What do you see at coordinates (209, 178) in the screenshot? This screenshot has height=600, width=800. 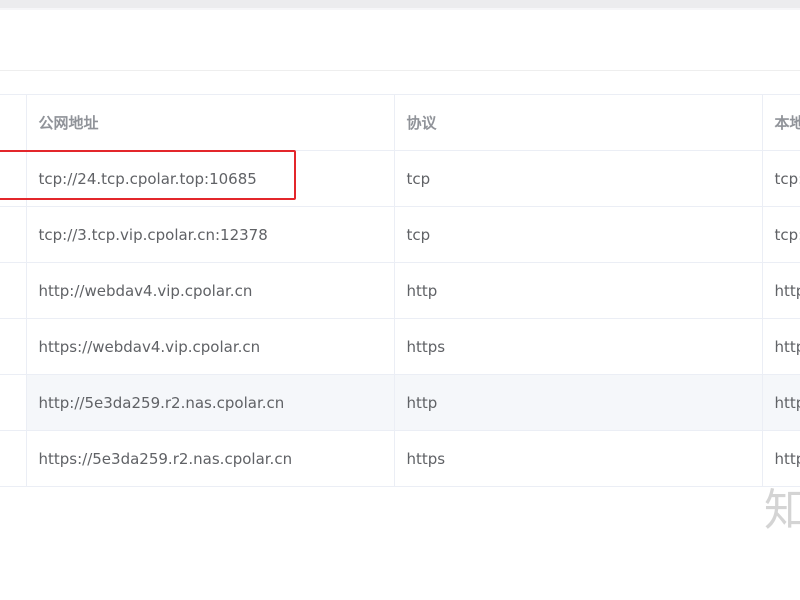 I see `public-address-cell: tcp://24.tcp.cpolar.top:10685` at bounding box center [209, 178].